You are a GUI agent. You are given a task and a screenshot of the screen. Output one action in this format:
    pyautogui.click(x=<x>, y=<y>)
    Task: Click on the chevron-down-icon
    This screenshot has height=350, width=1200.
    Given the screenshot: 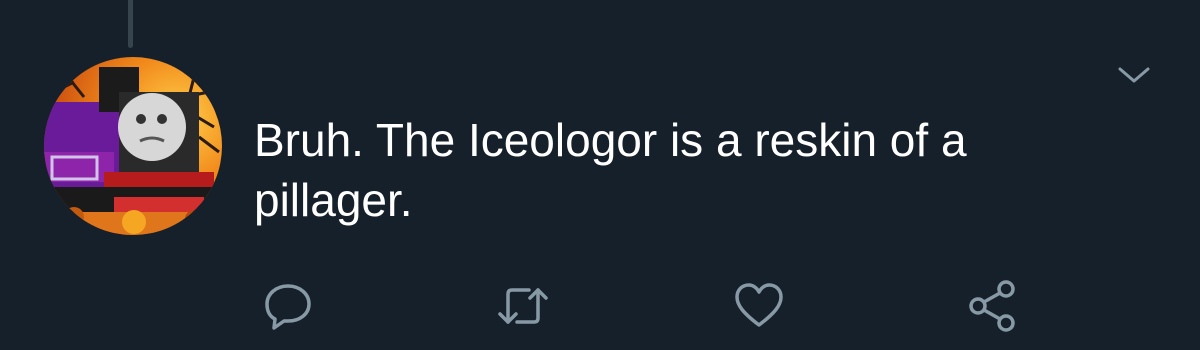 What is the action you would take?
    pyautogui.click(x=1134, y=75)
    